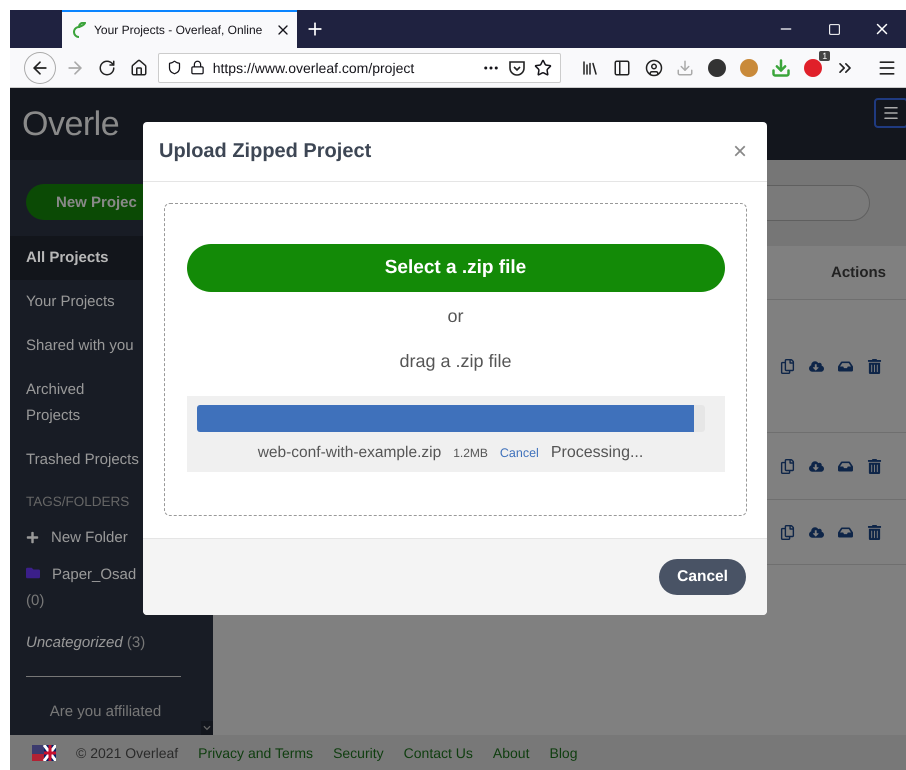  I want to click on section-heading: TAGS/FOLDERS, so click(77, 502).